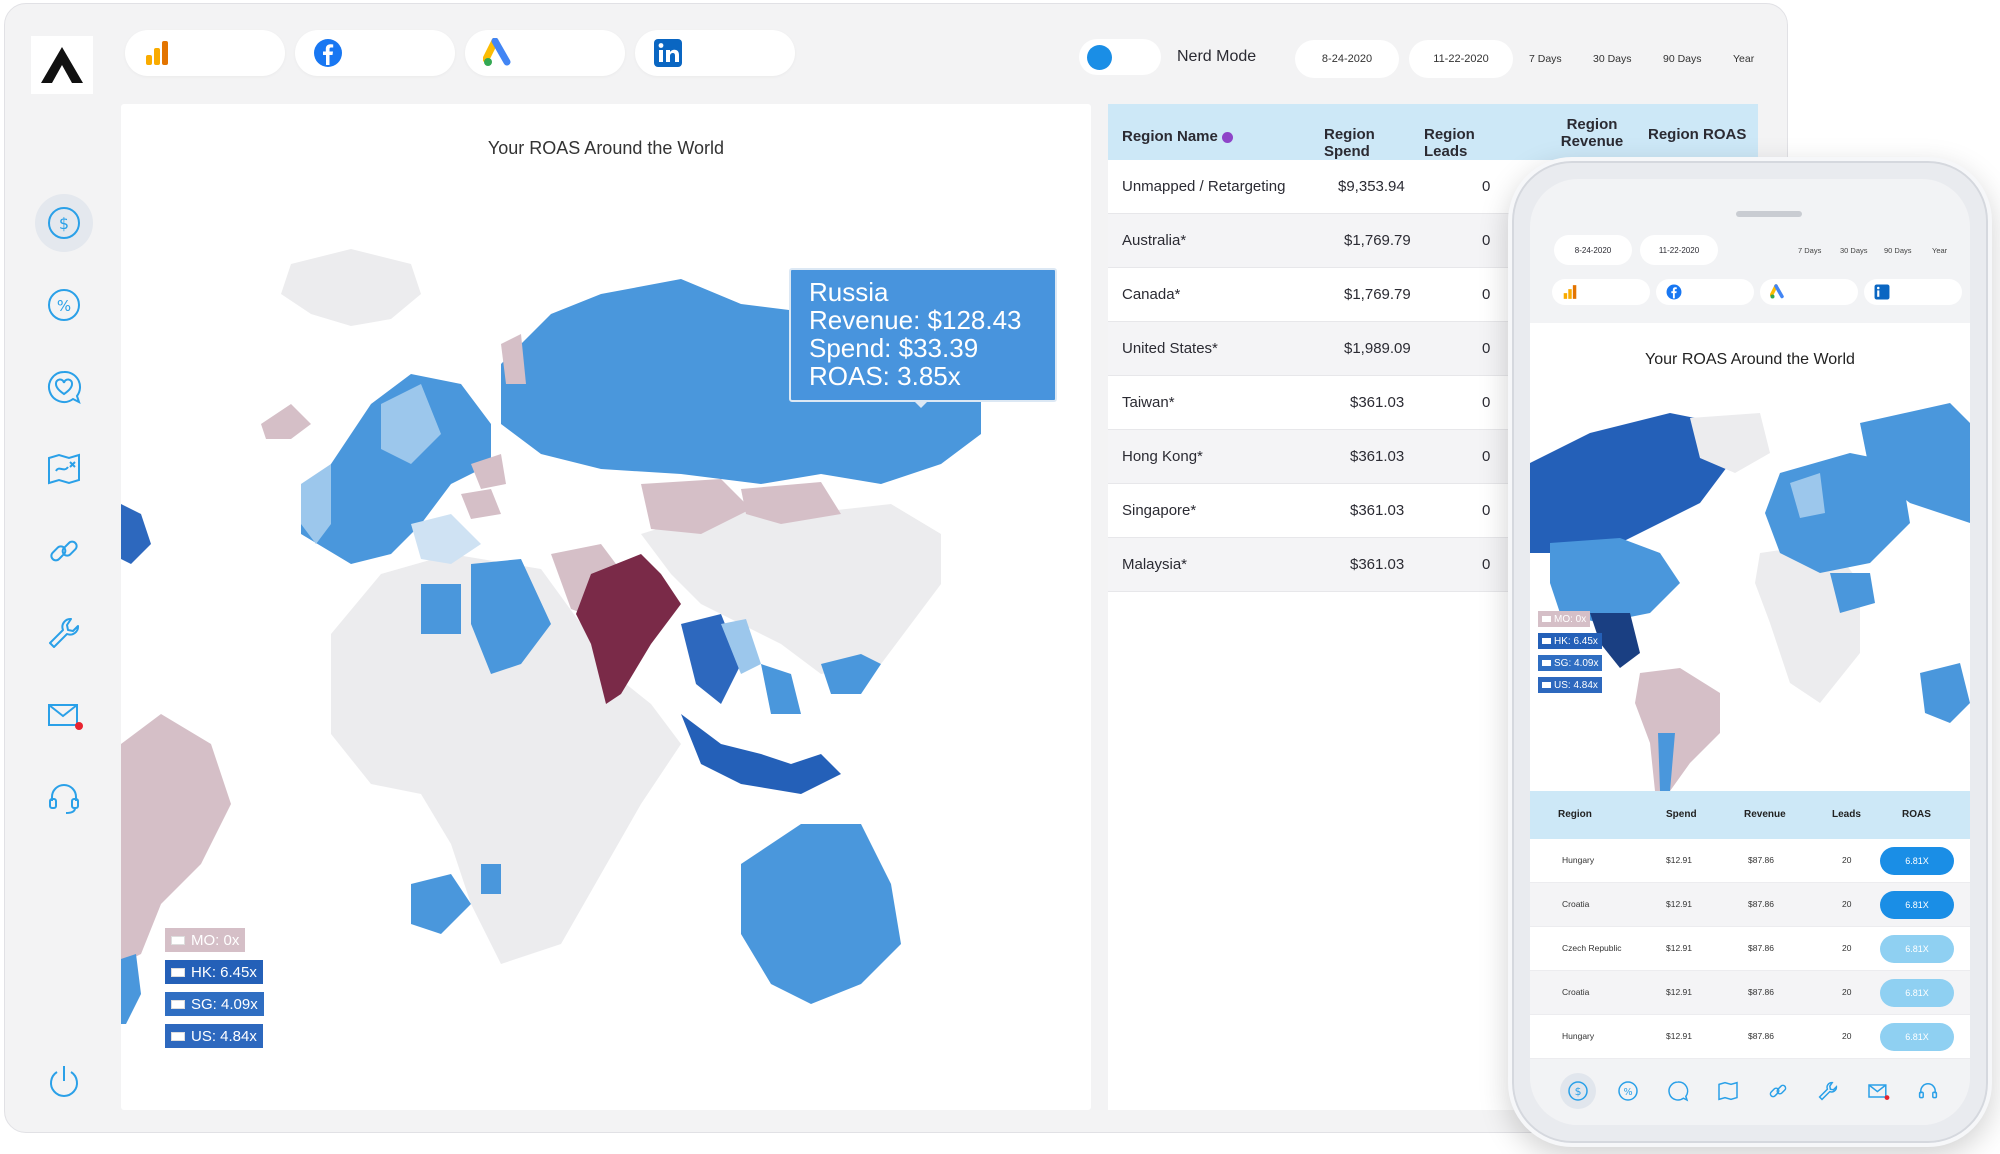  I want to click on platform-facebook, so click(375, 53).